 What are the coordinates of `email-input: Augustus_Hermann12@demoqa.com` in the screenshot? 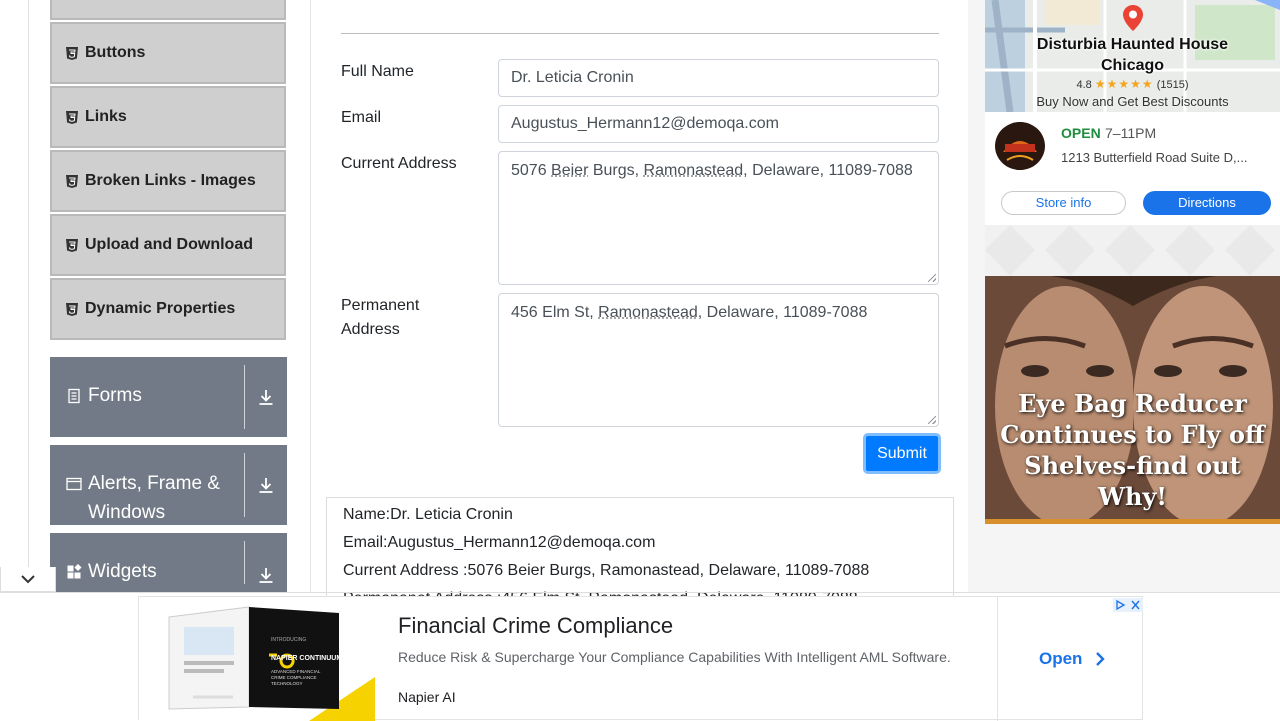 It's located at (718, 124).